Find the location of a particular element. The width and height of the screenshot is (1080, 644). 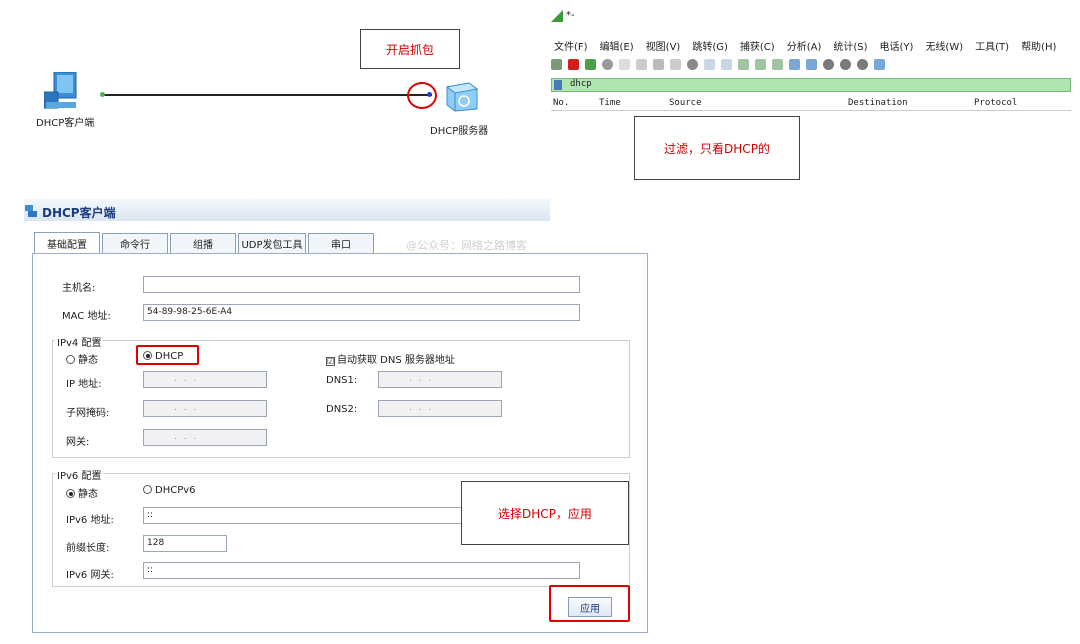

dialog-app-icon is located at coordinates (31, 211).